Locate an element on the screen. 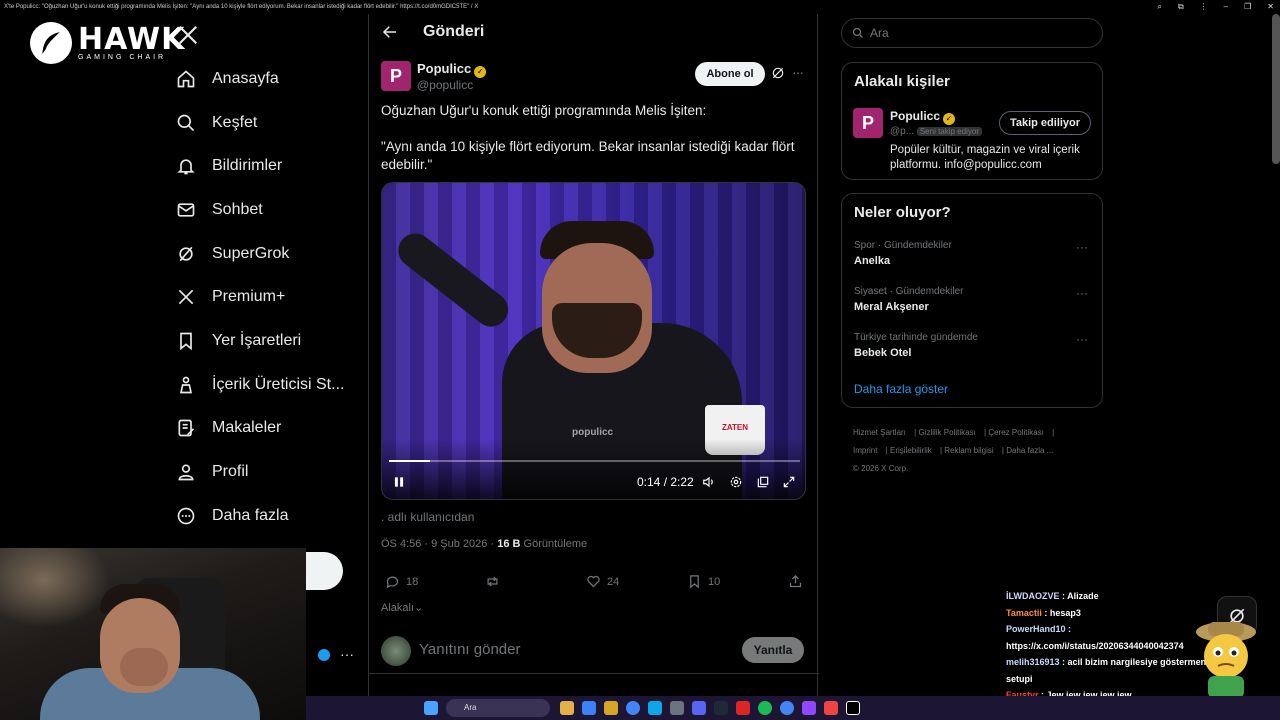  nav-label: Keşfet is located at coordinates (235, 122).